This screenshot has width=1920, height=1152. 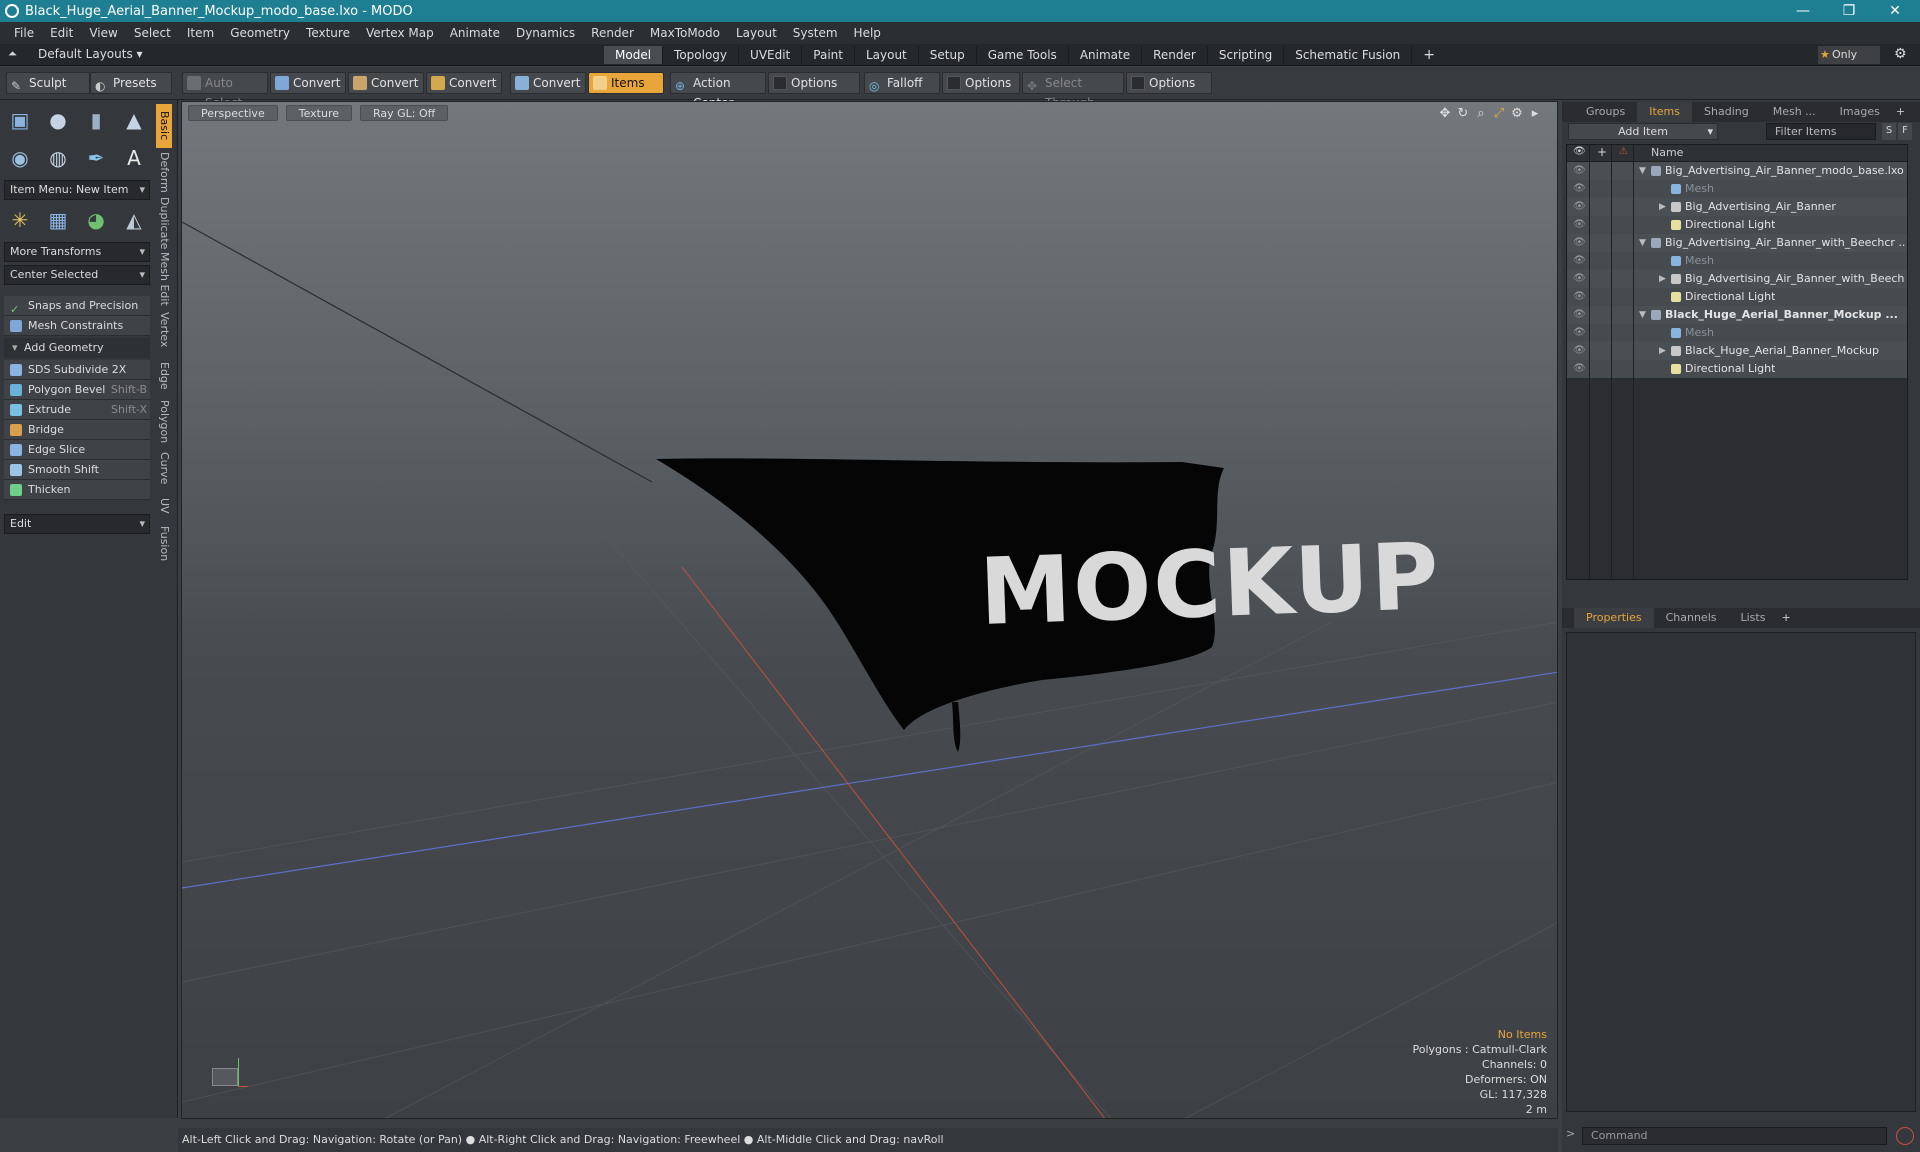 What do you see at coordinates (77, 306) in the screenshot?
I see `snaps-precision-button: ✓ Snaps and Precision` at bounding box center [77, 306].